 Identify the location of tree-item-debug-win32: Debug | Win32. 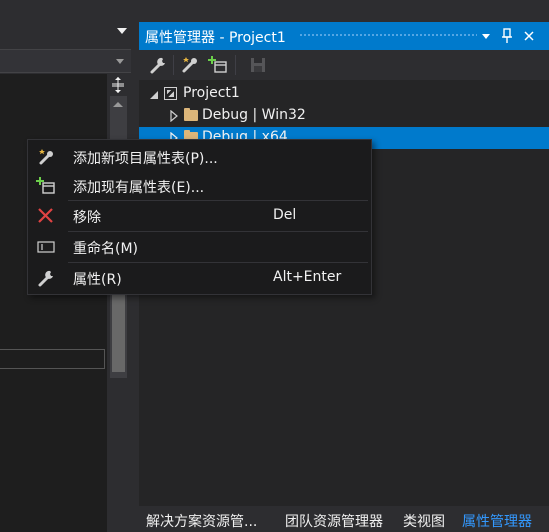
(344, 116).